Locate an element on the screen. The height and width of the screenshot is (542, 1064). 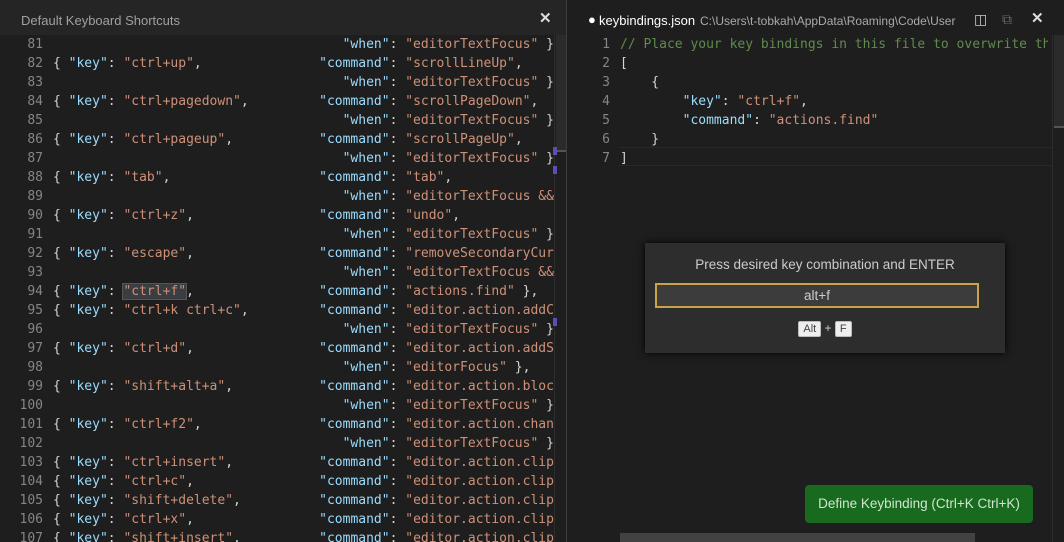
code-line: "when": "editorFocus" }, is located at coordinates (436, 367).